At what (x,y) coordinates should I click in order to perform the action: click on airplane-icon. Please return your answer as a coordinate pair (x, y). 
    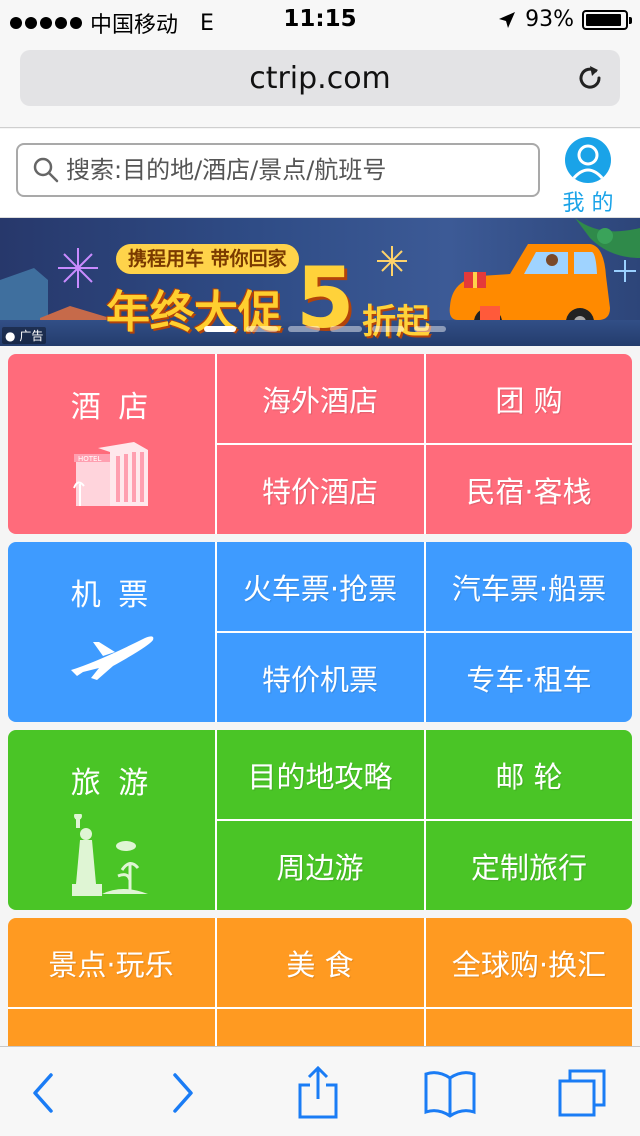
    Looking at the image, I should click on (112, 658).